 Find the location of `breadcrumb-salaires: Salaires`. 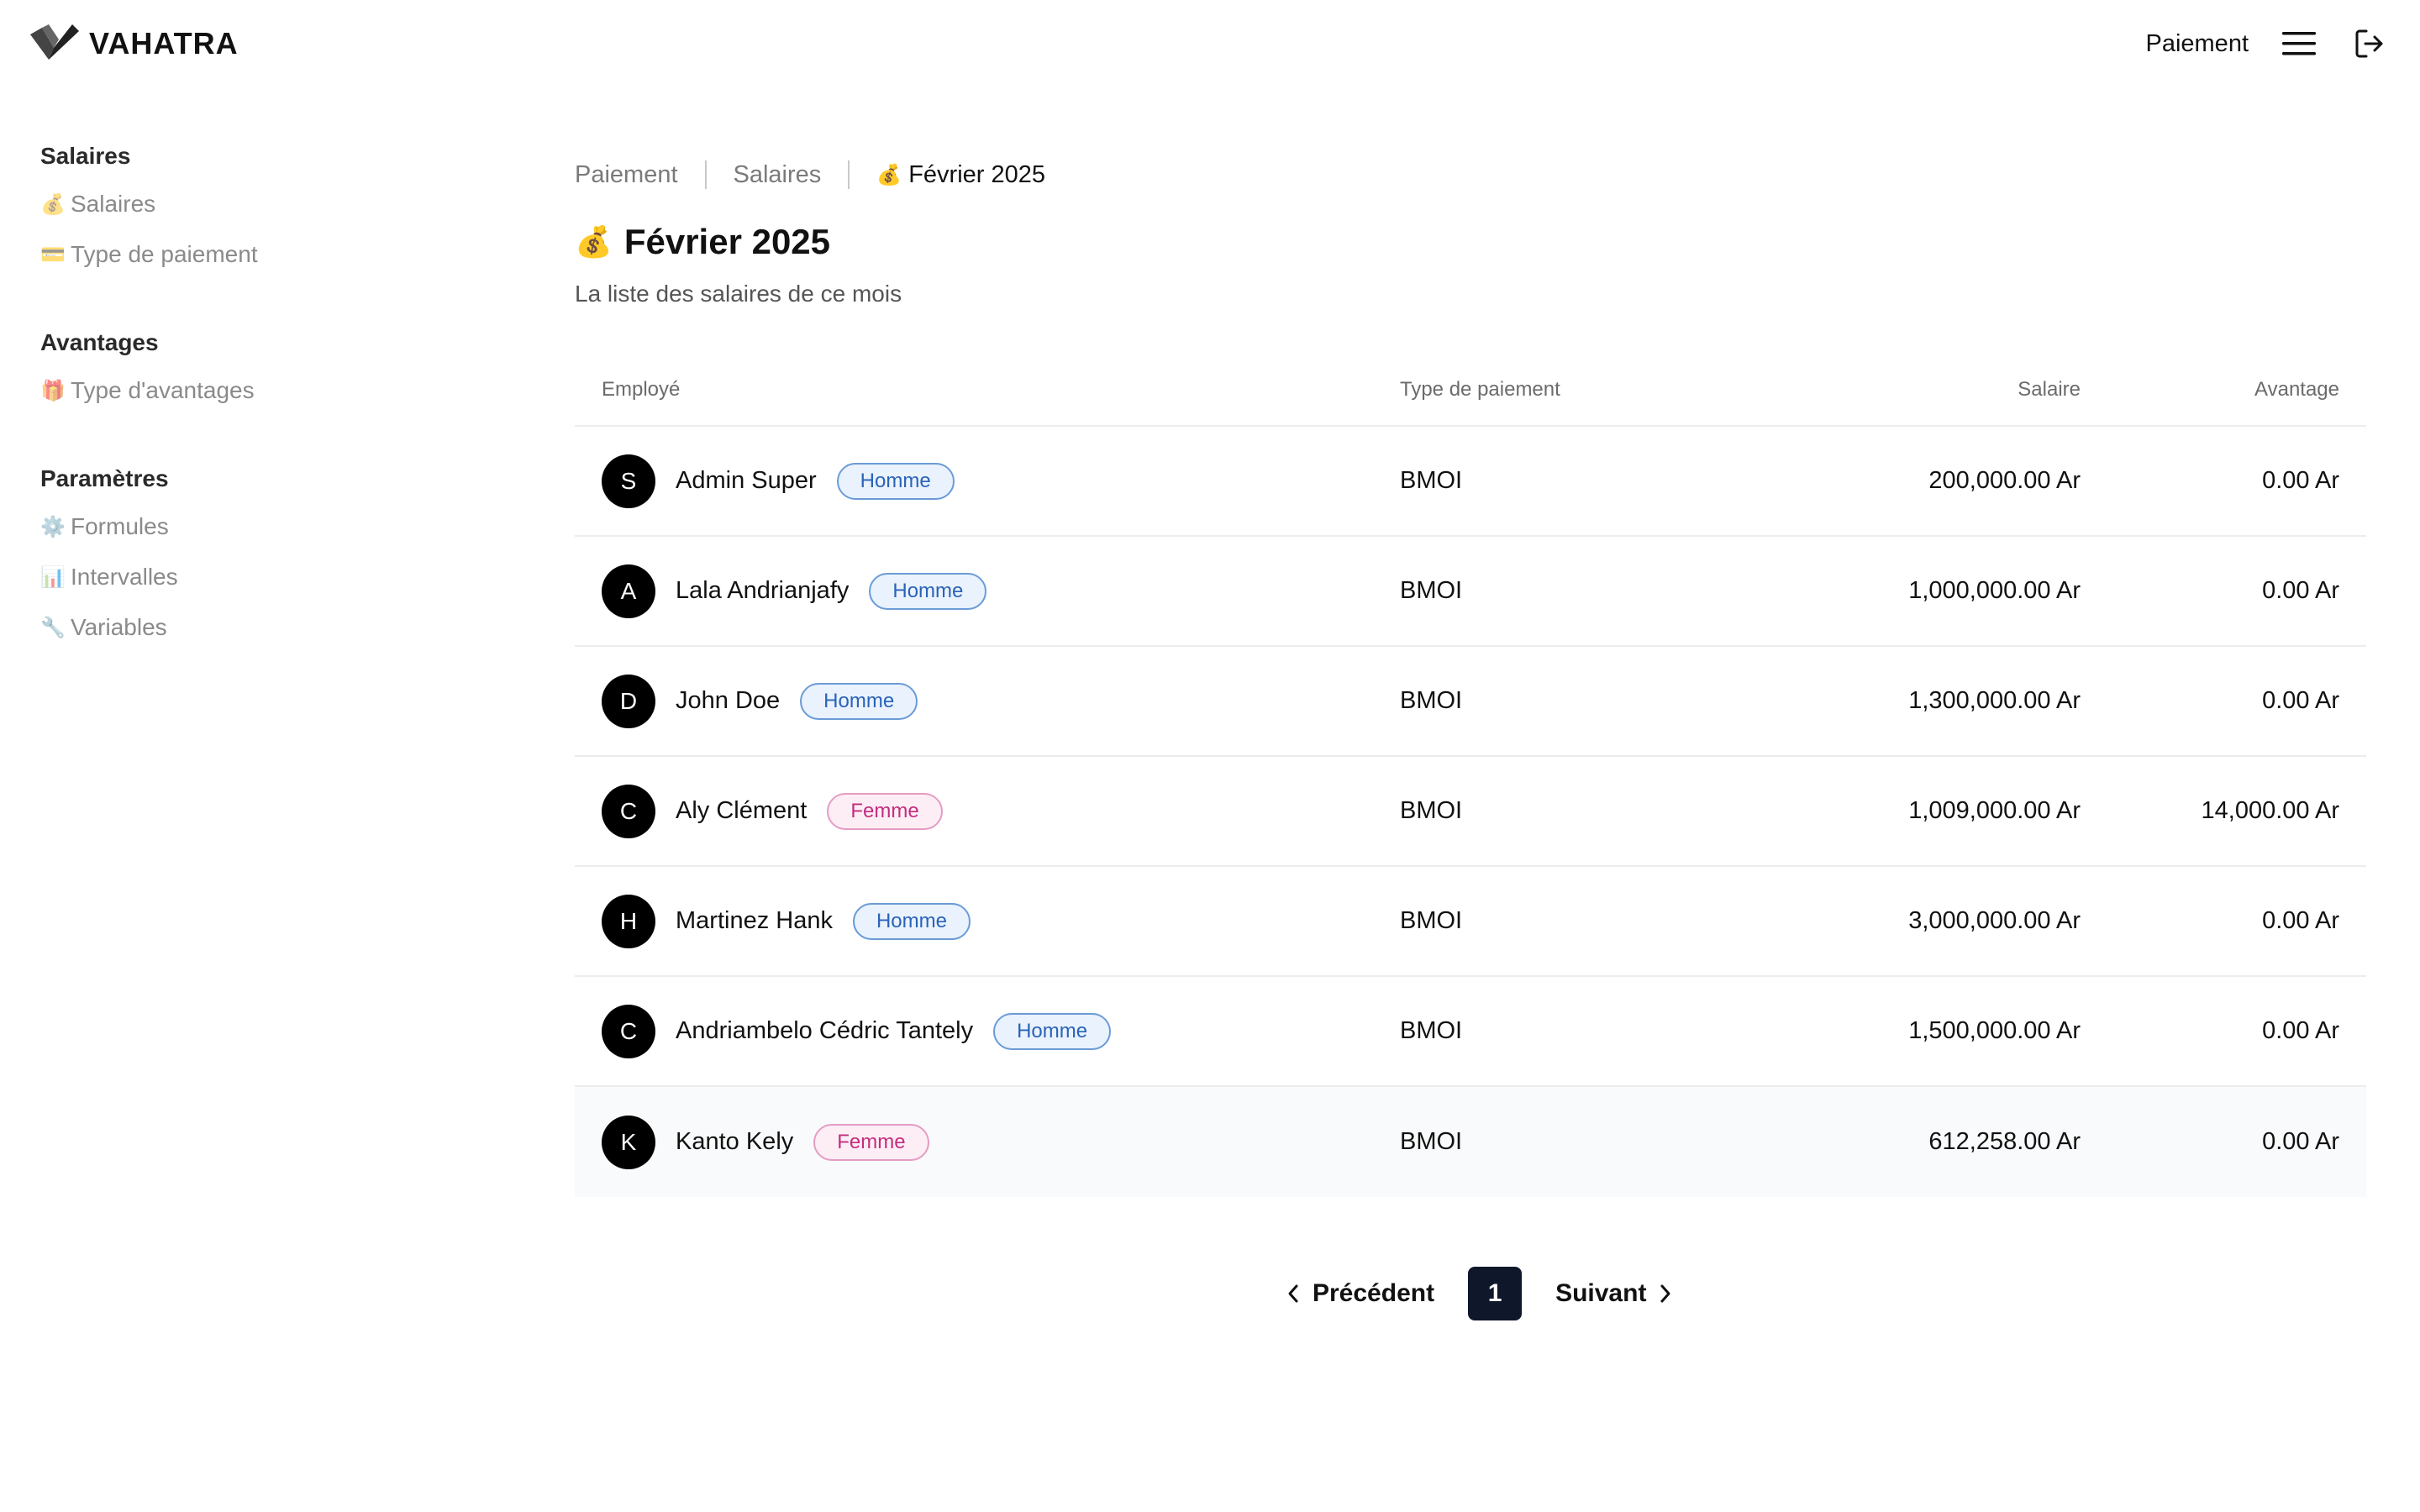

breadcrumb-salaires: Salaires is located at coordinates (778, 175).